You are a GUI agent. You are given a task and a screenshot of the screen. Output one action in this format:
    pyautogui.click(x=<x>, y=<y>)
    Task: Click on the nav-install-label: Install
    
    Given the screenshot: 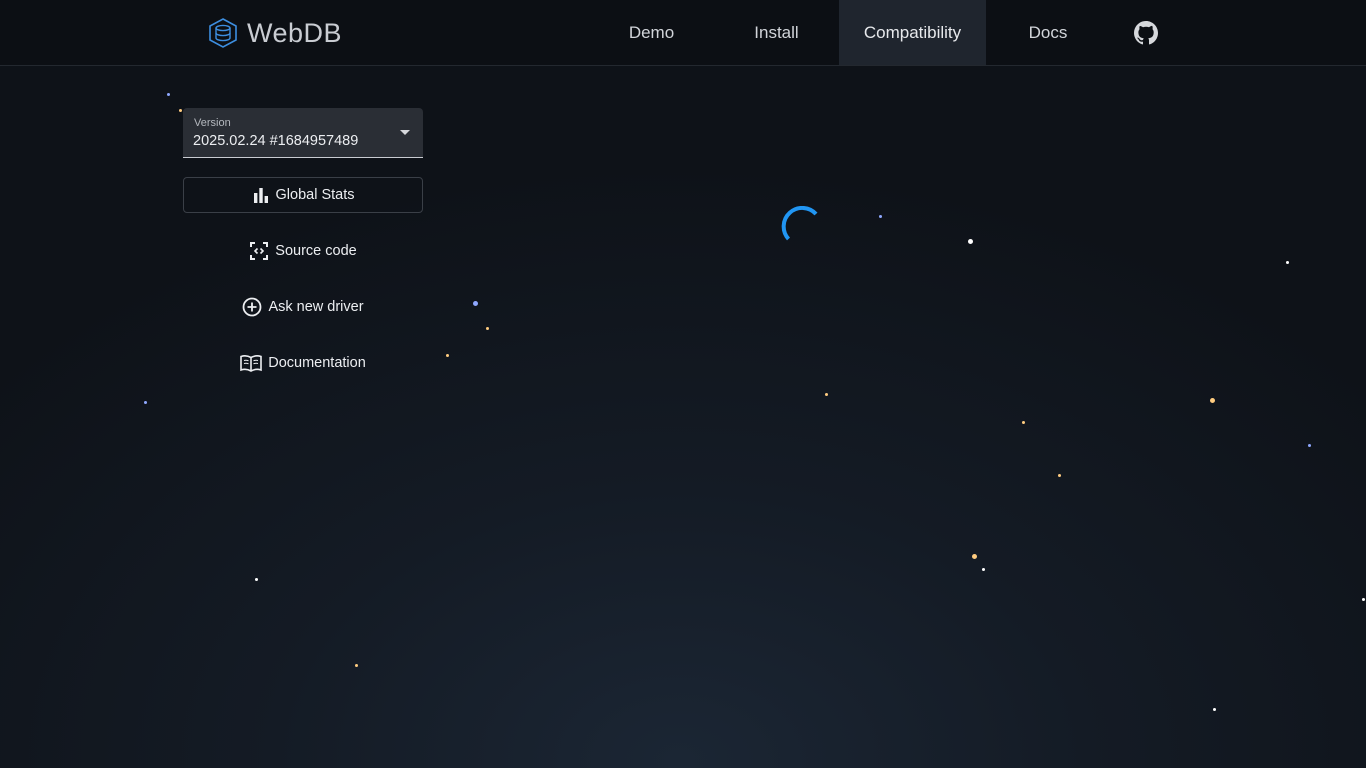 What is the action you would take?
    pyautogui.click(x=776, y=32)
    